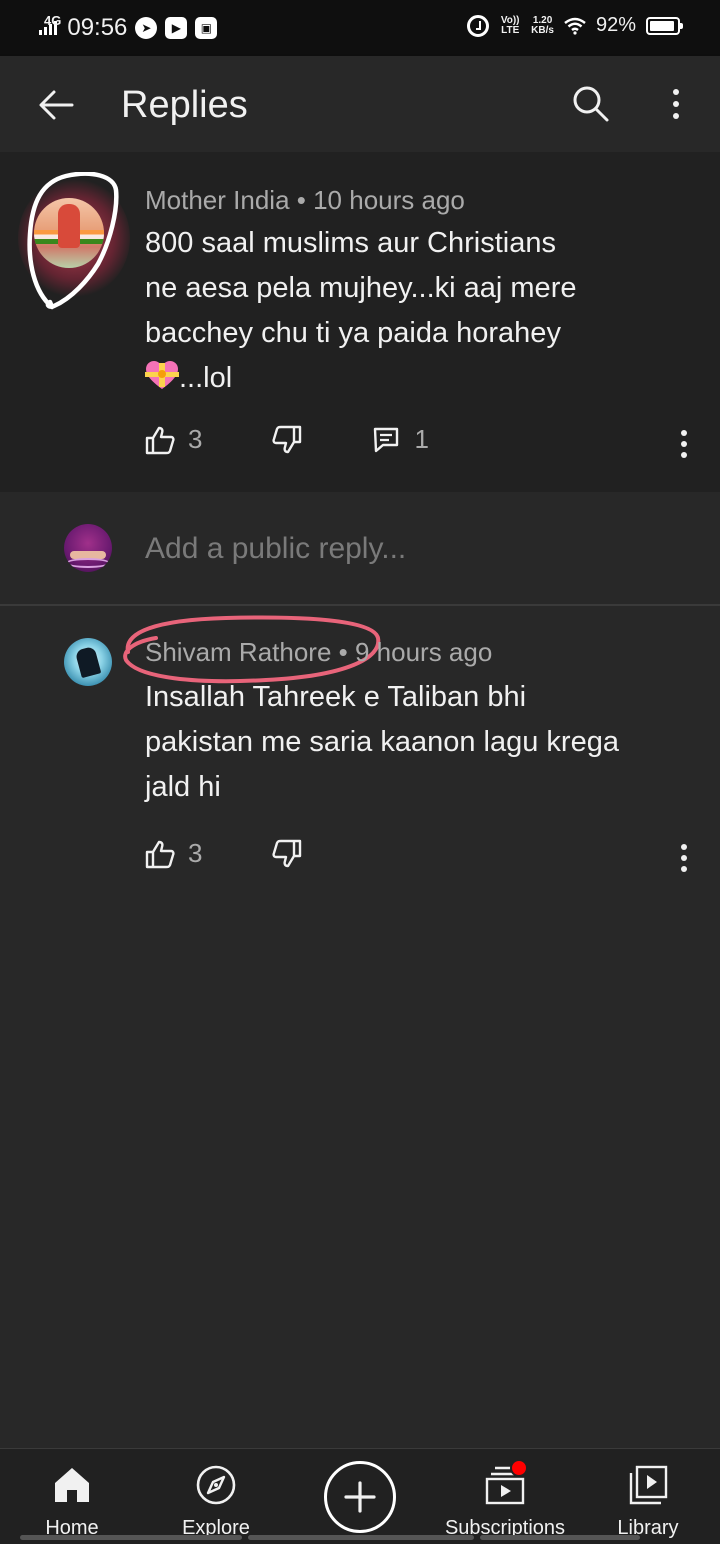 The image size is (720, 1544). I want to click on app-bar: Replies, so click(360, 104).